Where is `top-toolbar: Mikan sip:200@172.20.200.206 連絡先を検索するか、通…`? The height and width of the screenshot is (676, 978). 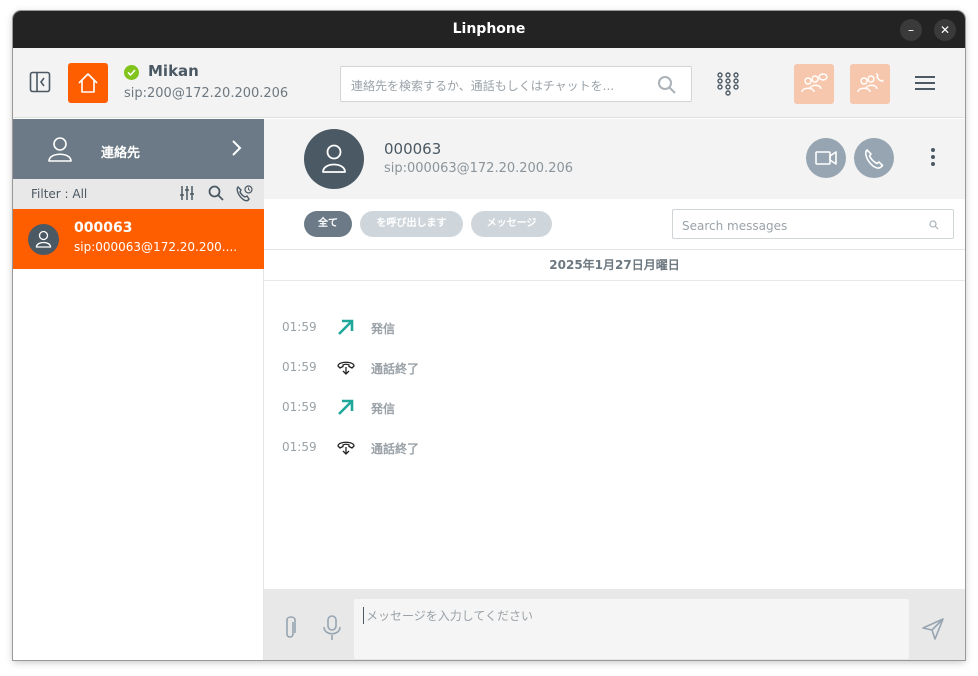 top-toolbar: Mikan sip:200@172.20.200.206 連絡先を検索するか、通… is located at coordinates (489, 83).